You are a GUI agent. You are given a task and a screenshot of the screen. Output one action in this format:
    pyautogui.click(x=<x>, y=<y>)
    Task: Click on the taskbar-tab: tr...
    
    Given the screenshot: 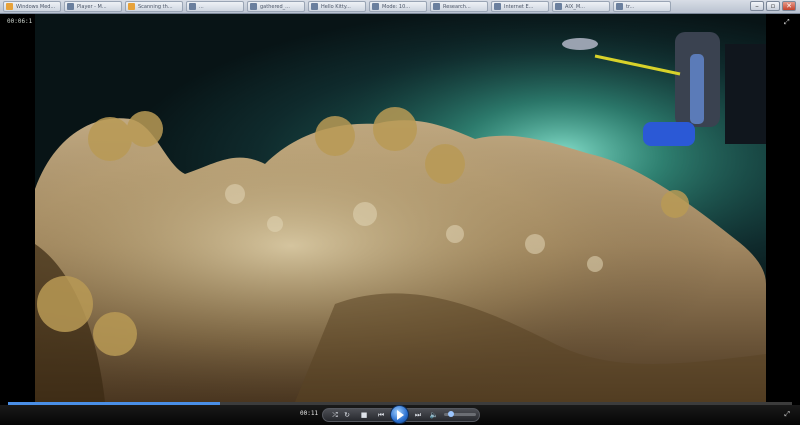 What is the action you would take?
    pyautogui.click(x=642, y=6)
    